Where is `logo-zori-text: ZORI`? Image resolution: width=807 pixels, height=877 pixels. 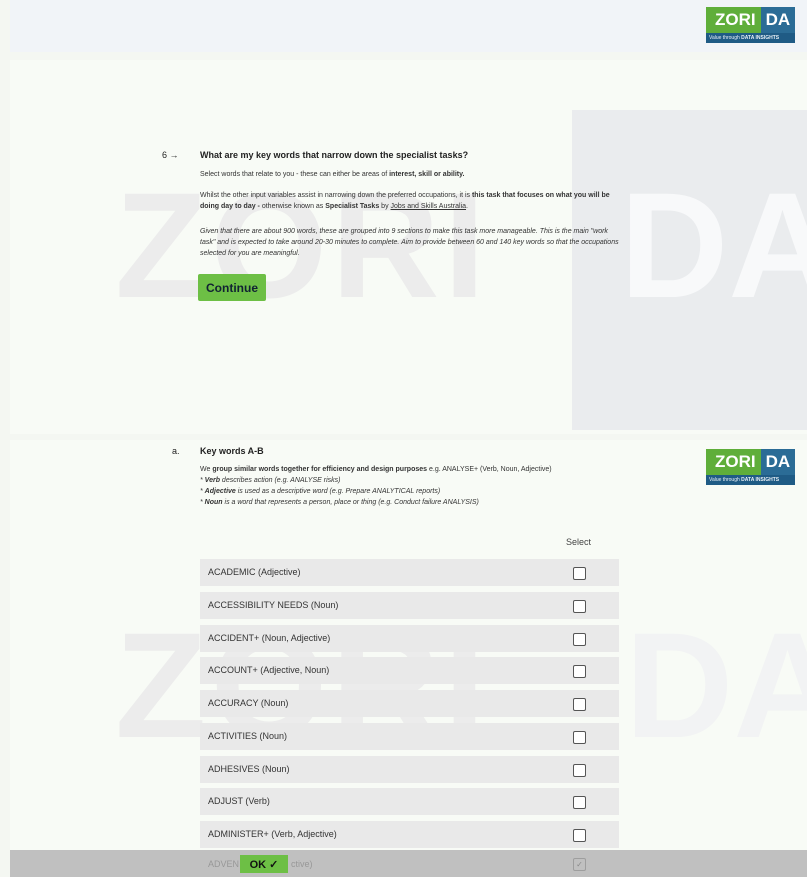
logo-zori-text: ZORI is located at coordinates (733, 20).